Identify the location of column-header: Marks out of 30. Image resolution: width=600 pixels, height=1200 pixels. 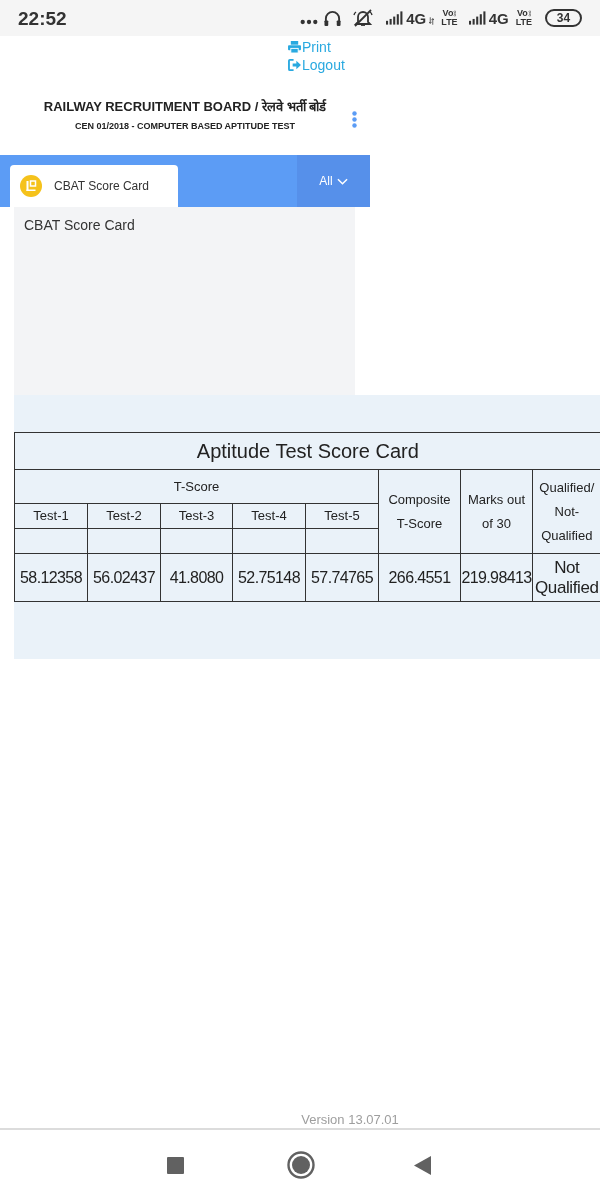
(496, 511).